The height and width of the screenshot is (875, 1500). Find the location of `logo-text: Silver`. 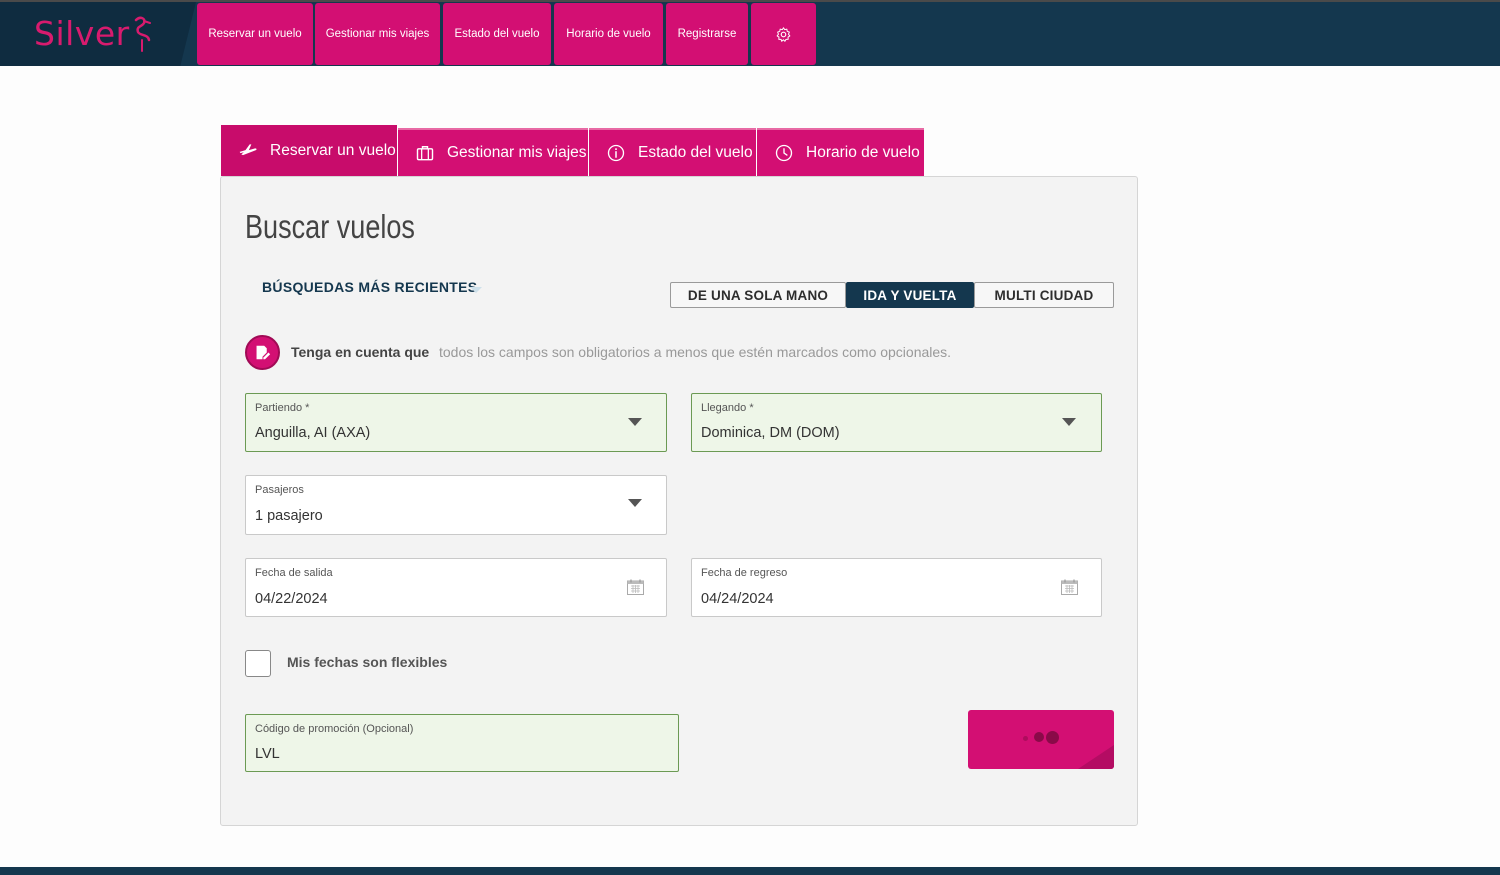

logo-text: Silver is located at coordinates (82, 33).